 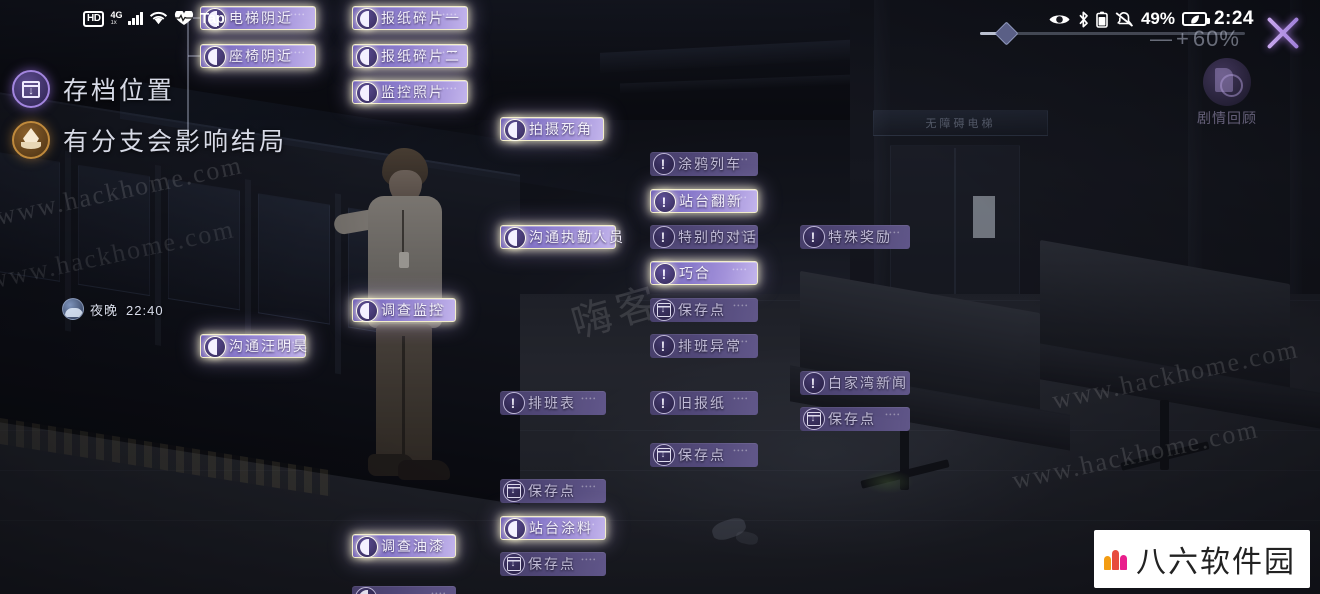 What do you see at coordinates (695, 274) in the screenshot?
I see `flowchart-node-label: 巧合` at bounding box center [695, 274].